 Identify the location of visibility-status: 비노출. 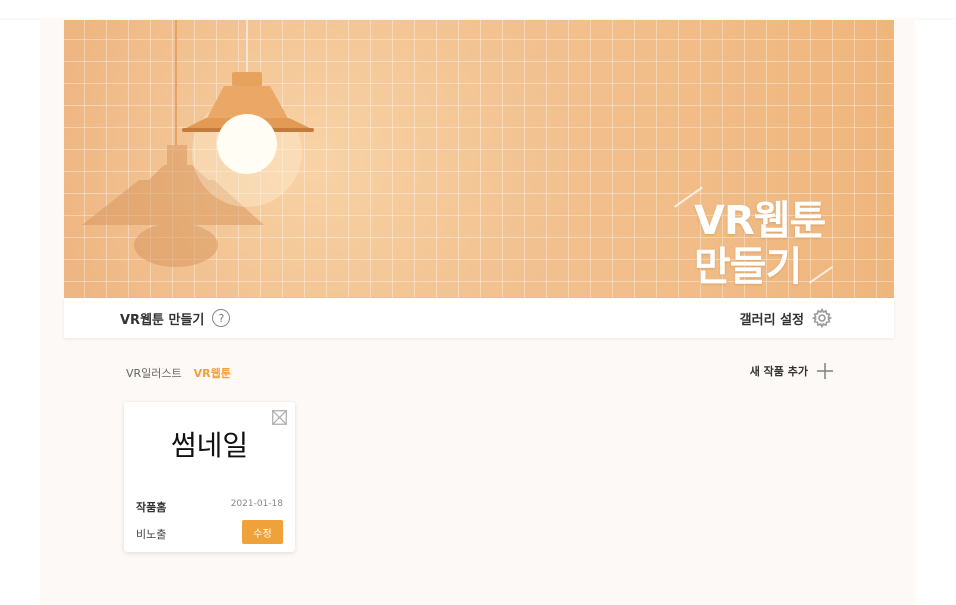
(151, 534).